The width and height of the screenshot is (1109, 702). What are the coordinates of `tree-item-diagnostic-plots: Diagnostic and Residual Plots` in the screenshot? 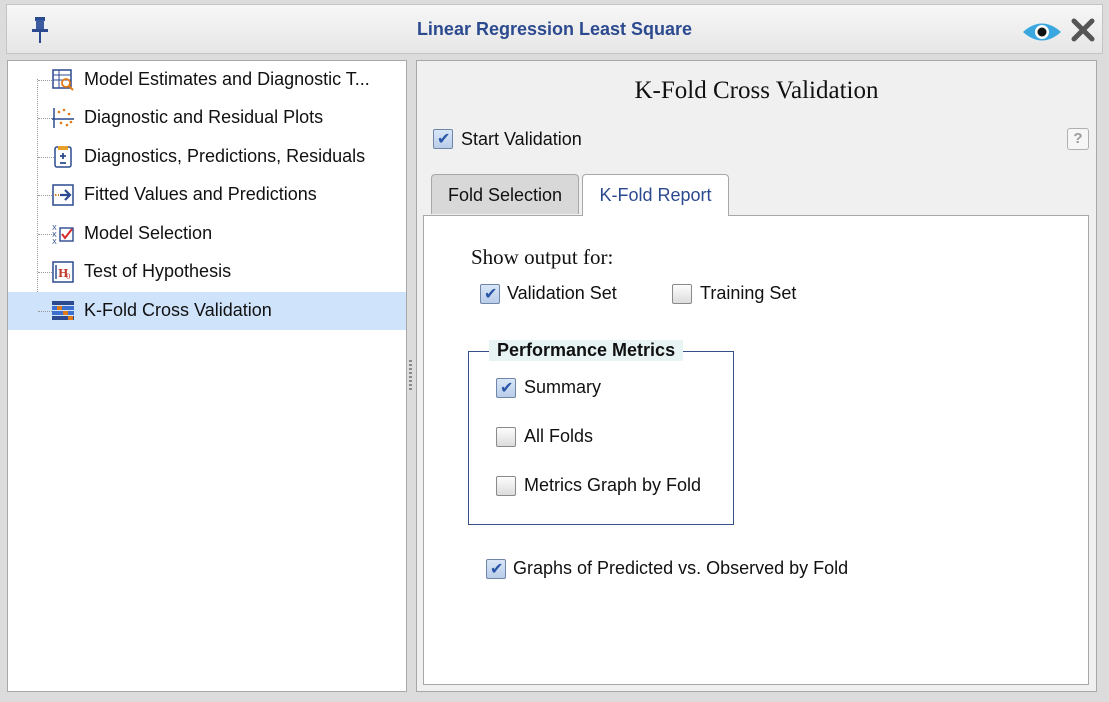 It's located at (207, 118).